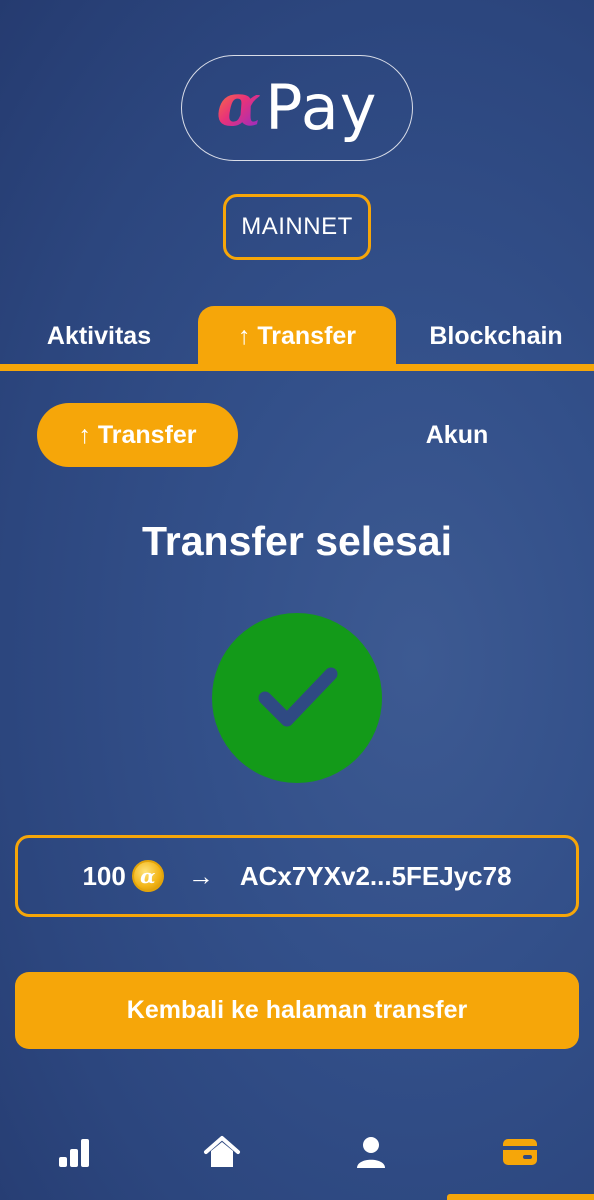  I want to click on subtab-transfer: ↑ Transfer, so click(137, 435).